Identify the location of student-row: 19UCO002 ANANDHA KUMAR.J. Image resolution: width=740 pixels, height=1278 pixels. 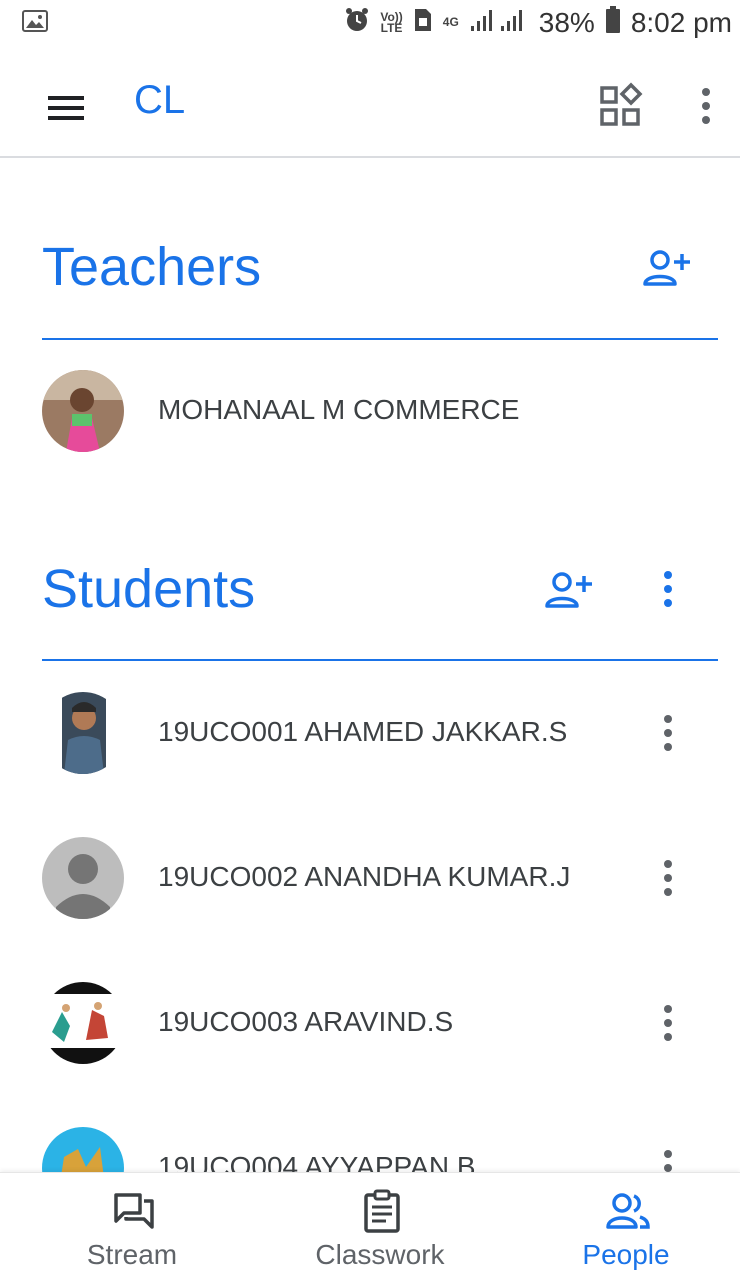
(370, 877).